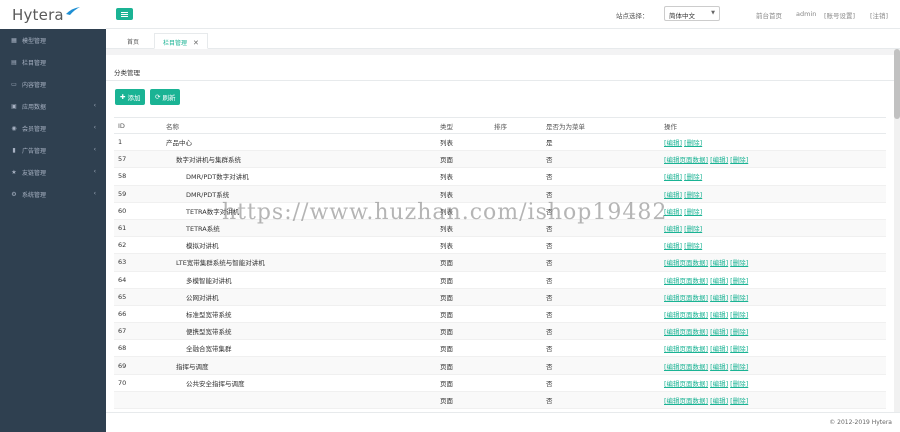 This screenshot has width=900, height=432. Describe the element at coordinates (897, 84) in the screenshot. I see `scrollbar-thumb` at that location.